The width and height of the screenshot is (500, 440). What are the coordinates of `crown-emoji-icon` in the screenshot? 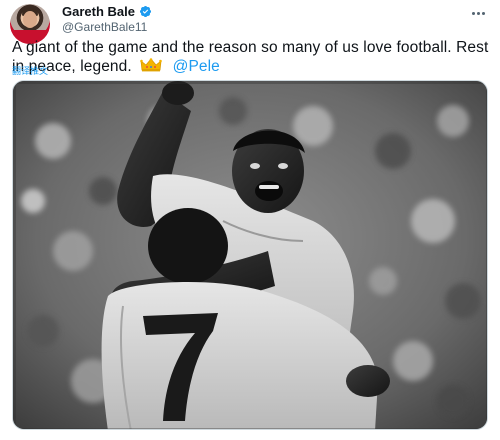 It's located at (151, 65).